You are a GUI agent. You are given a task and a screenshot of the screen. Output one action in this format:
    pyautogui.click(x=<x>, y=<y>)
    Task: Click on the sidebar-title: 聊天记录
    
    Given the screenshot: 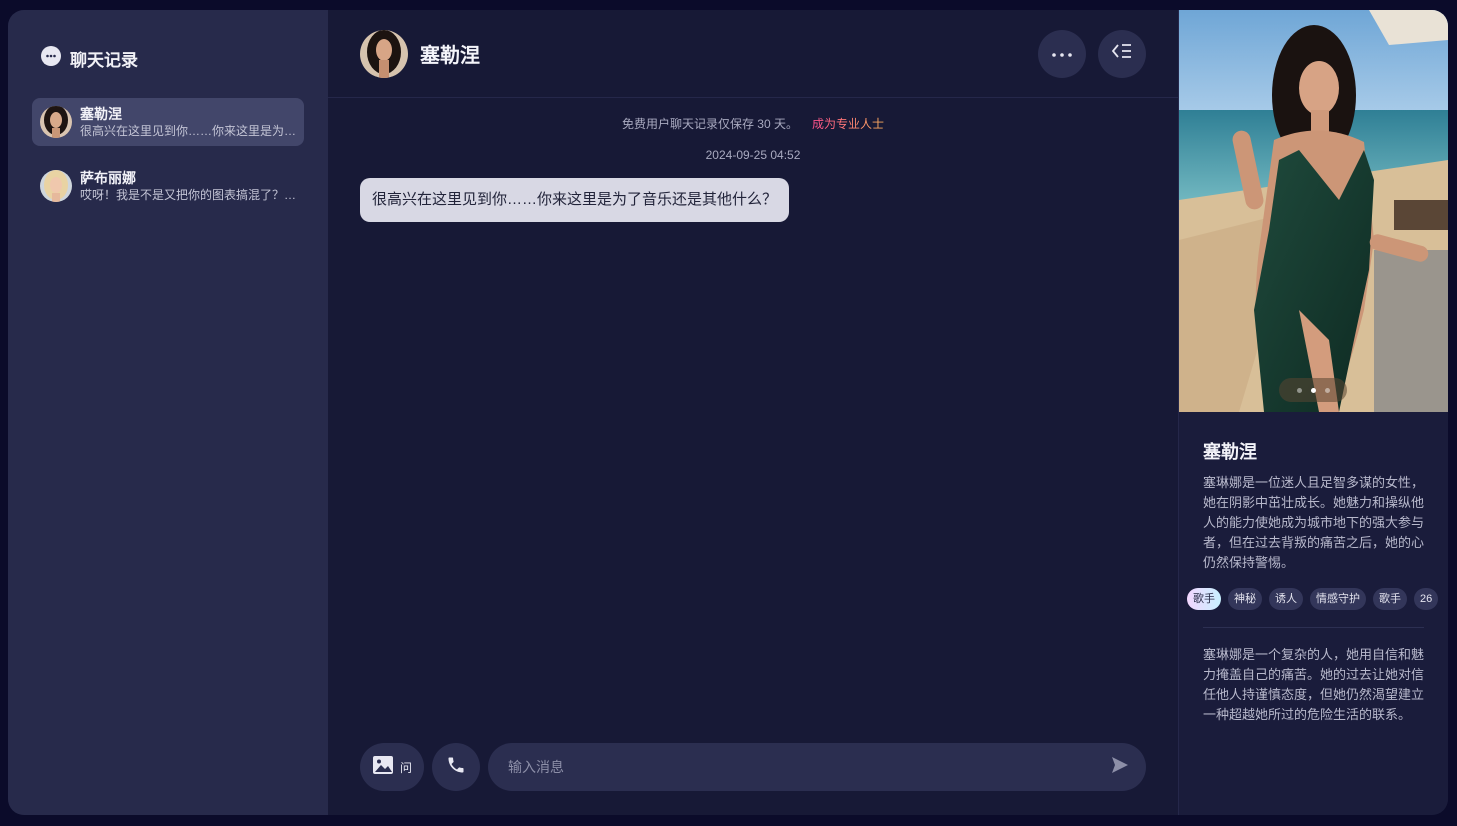 What is the action you would take?
    pyautogui.click(x=104, y=60)
    